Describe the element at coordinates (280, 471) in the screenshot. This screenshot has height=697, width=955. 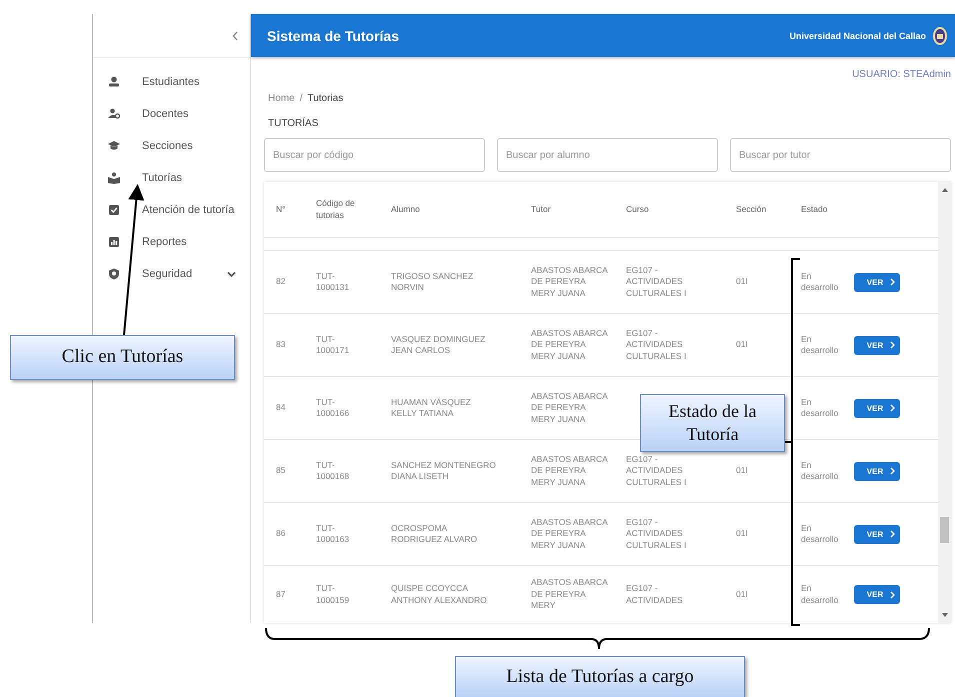
I see `table-cell-text: 85` at that location.